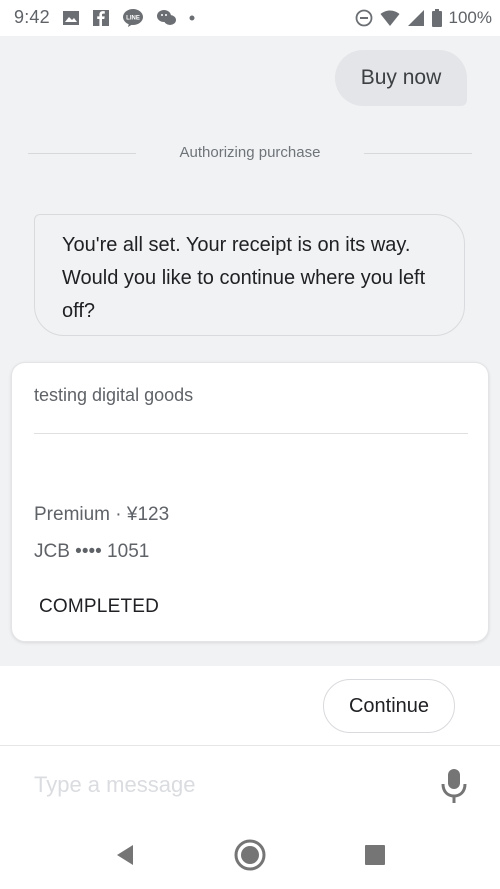 This screenshot has width=500, height=889. I want to click on card-divider, so click(251, 433).